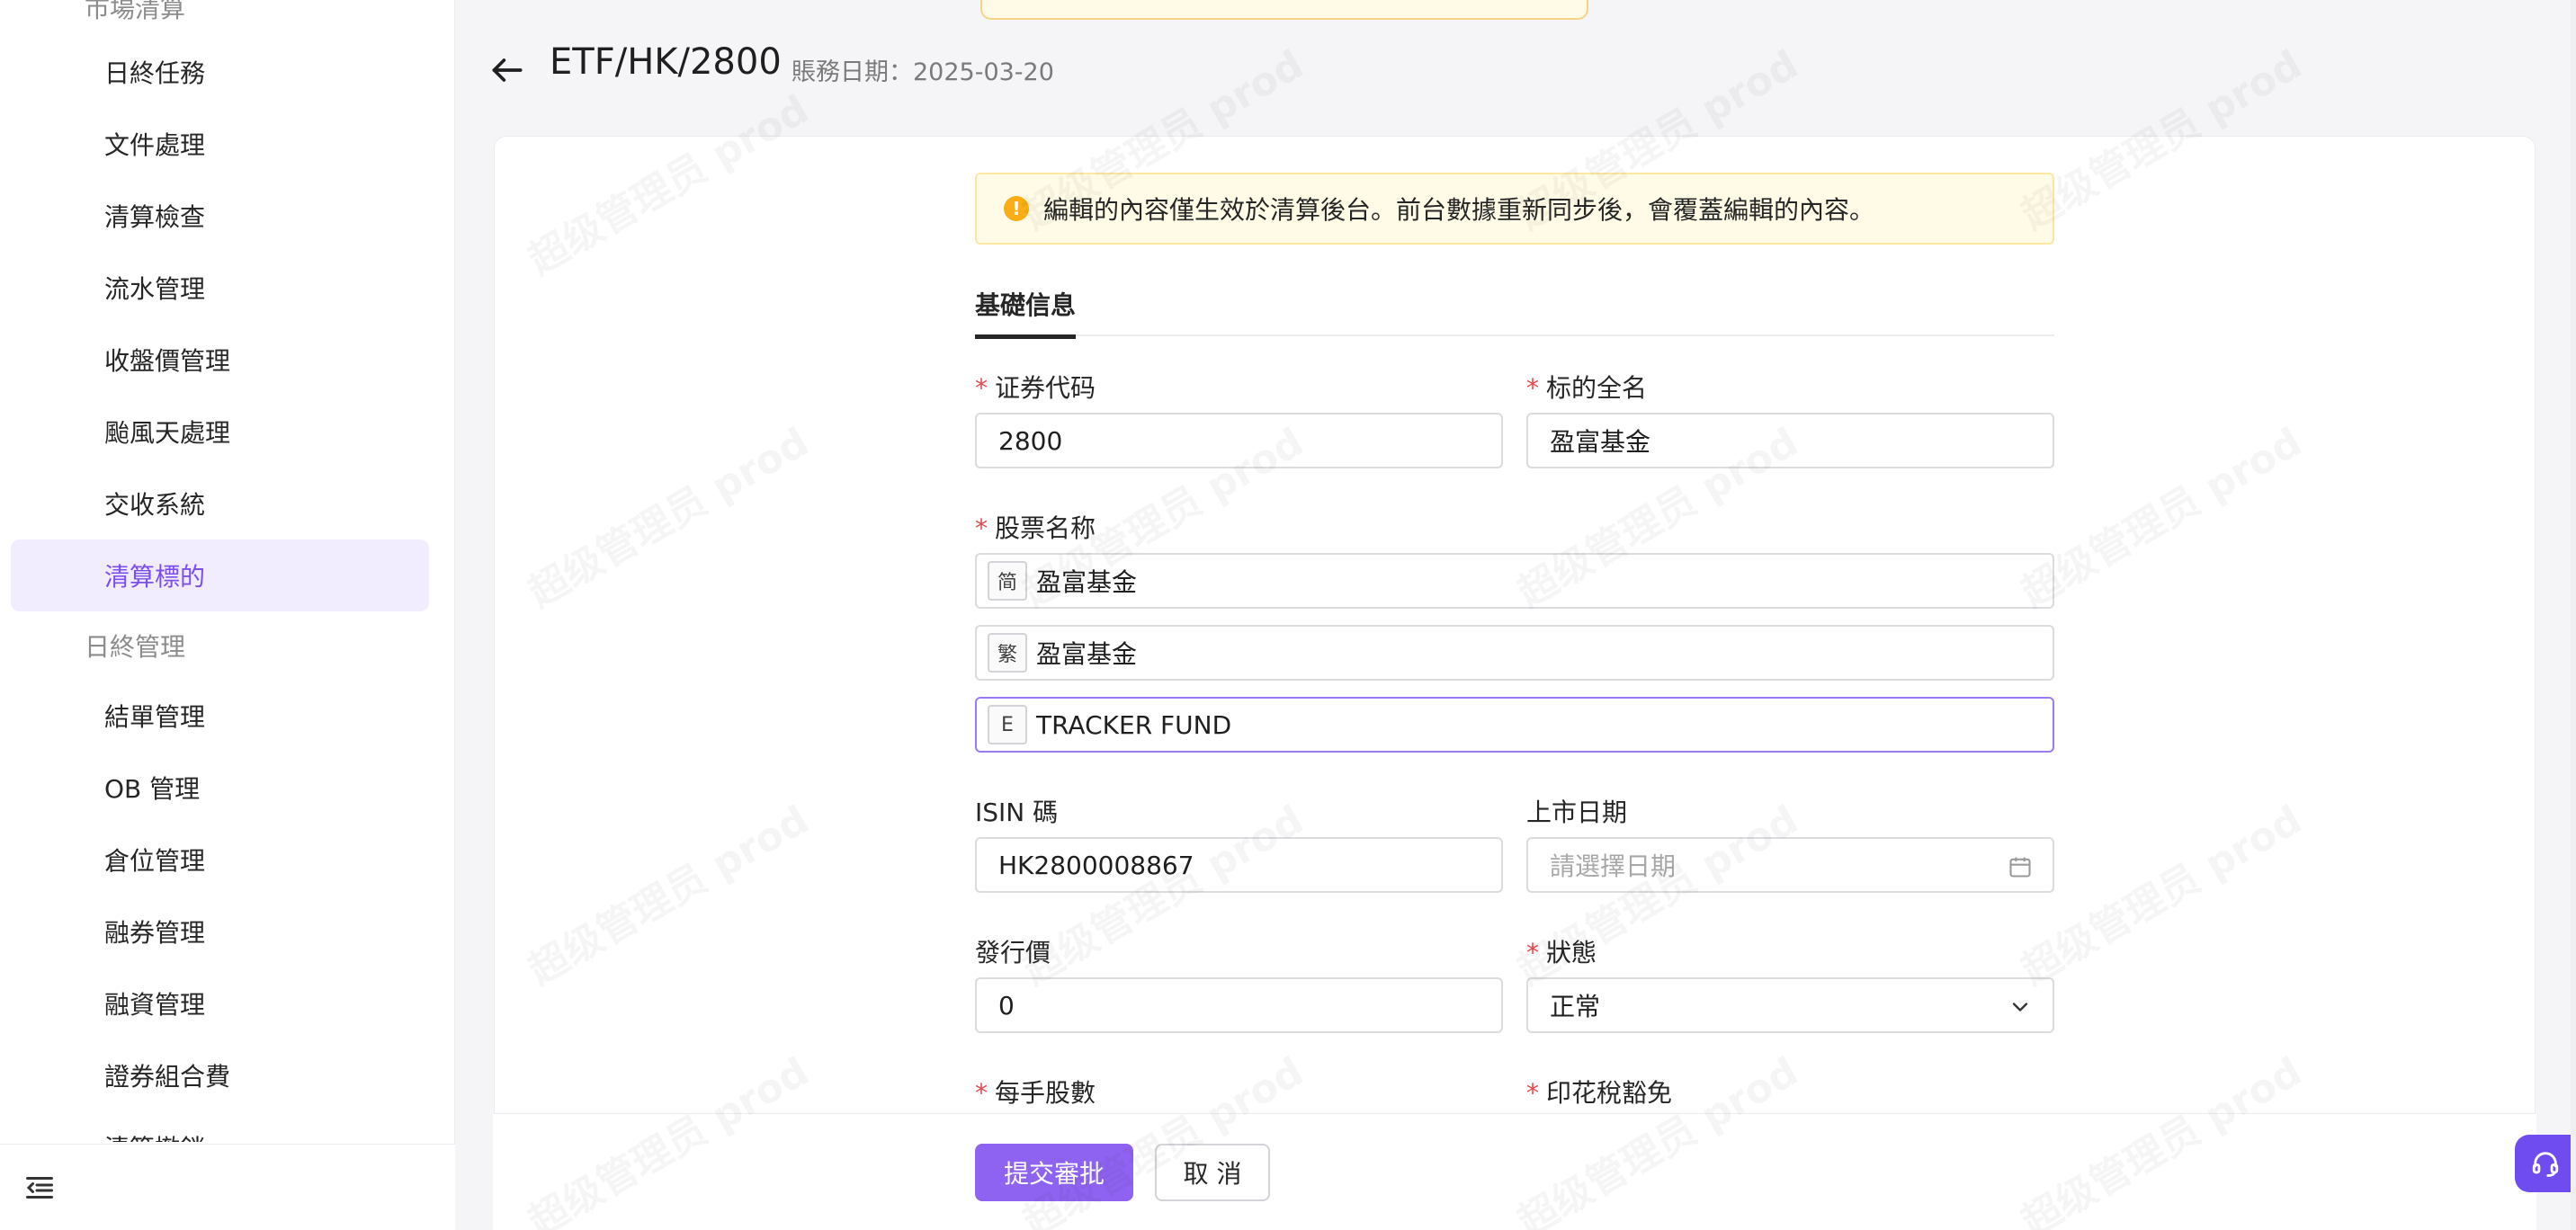 The width and height of the screenshot is (2576, 1230). Describe the element at coordinates (220, 432) in the screenshot. I see `sidebar-item-typhoon: 颱風天處理` at that location.